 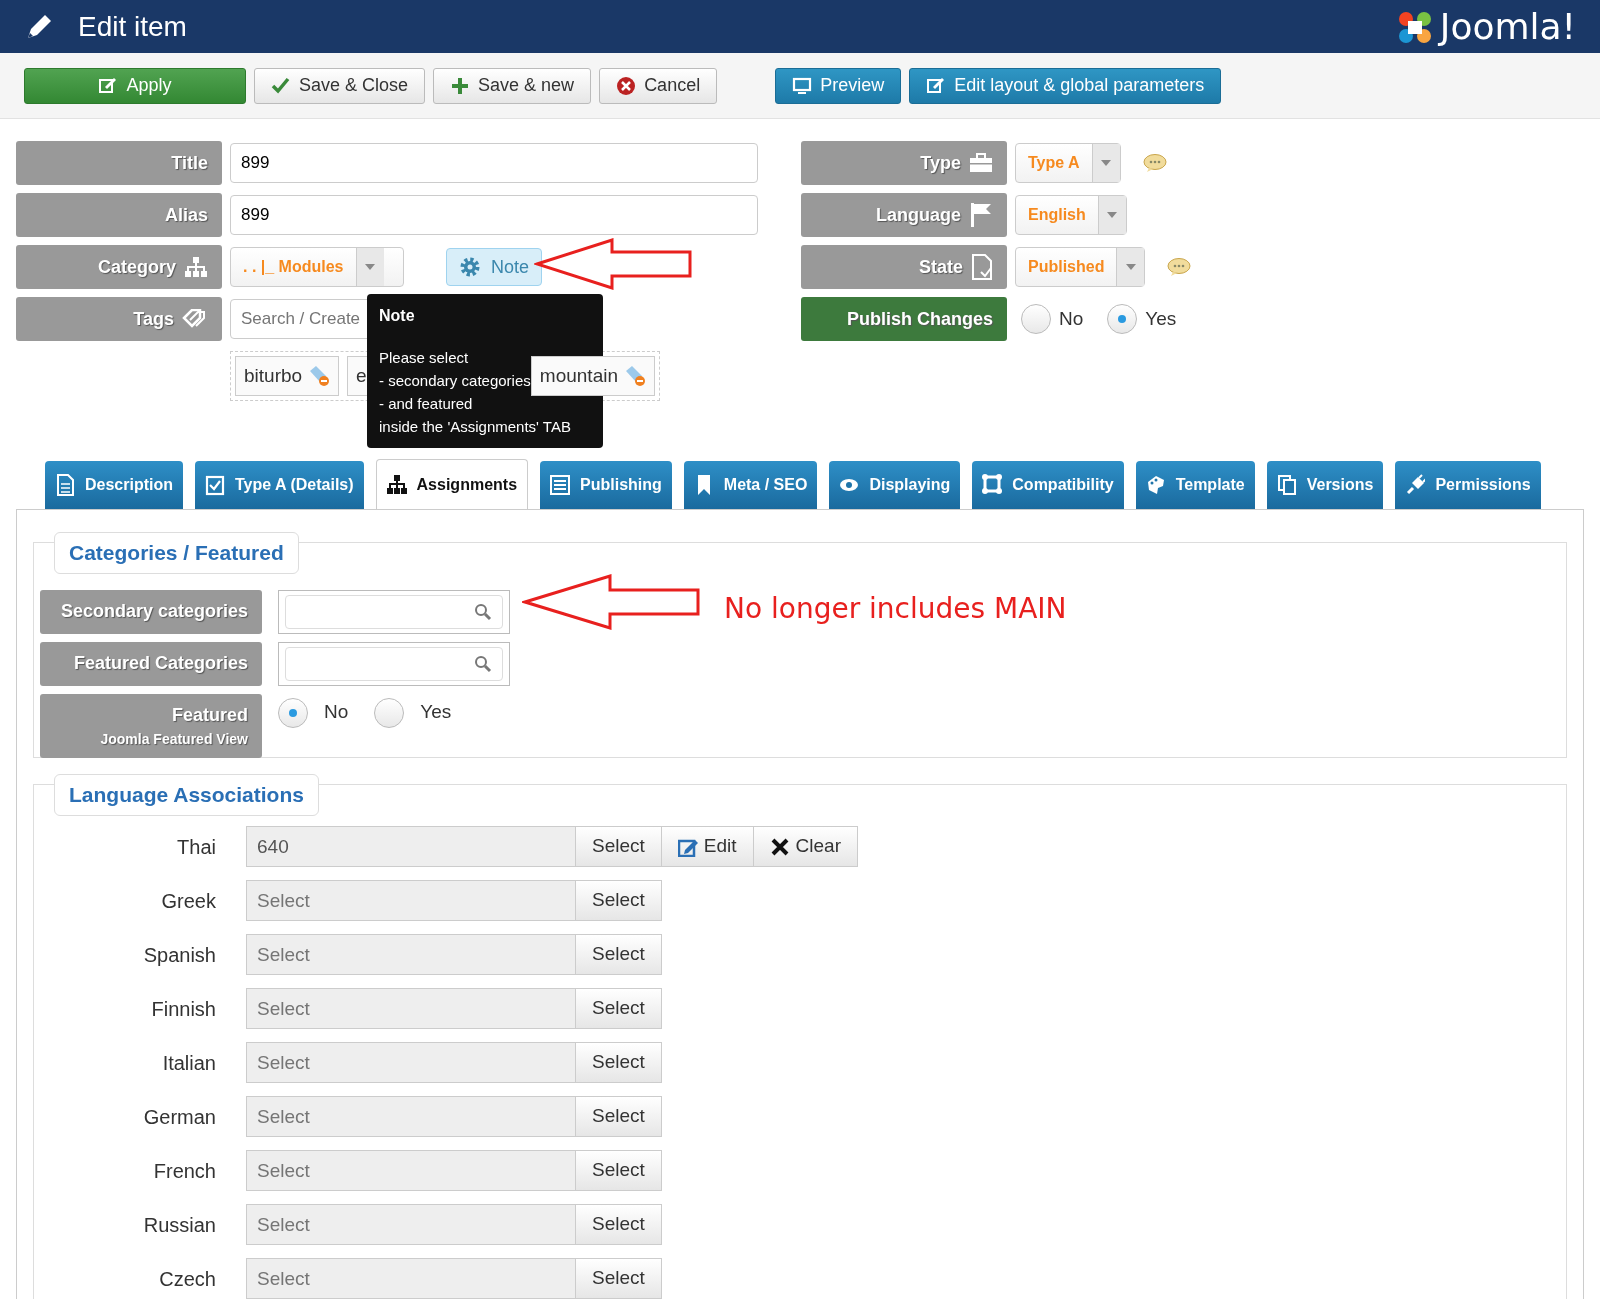 I want to click on tab: Assignments, so click(x=452, y=484).